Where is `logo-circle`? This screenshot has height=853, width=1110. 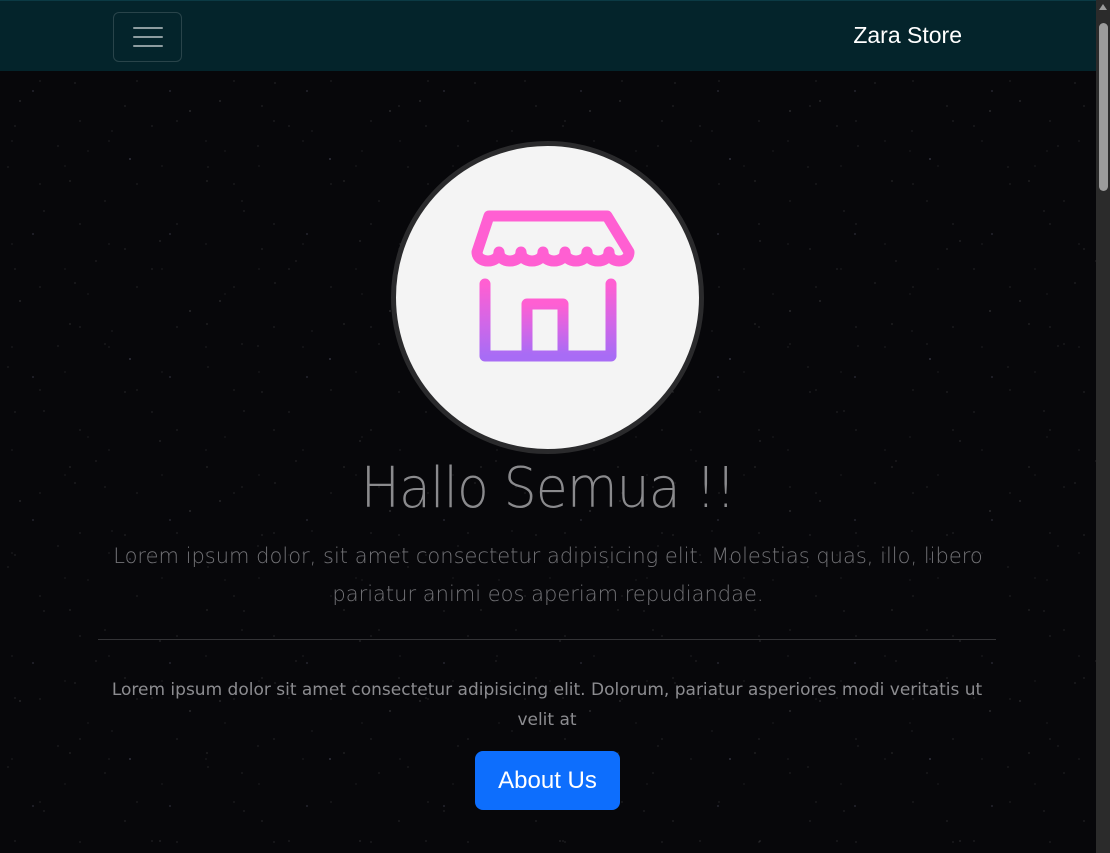
logo-circle is located at coordinates (547, 297).